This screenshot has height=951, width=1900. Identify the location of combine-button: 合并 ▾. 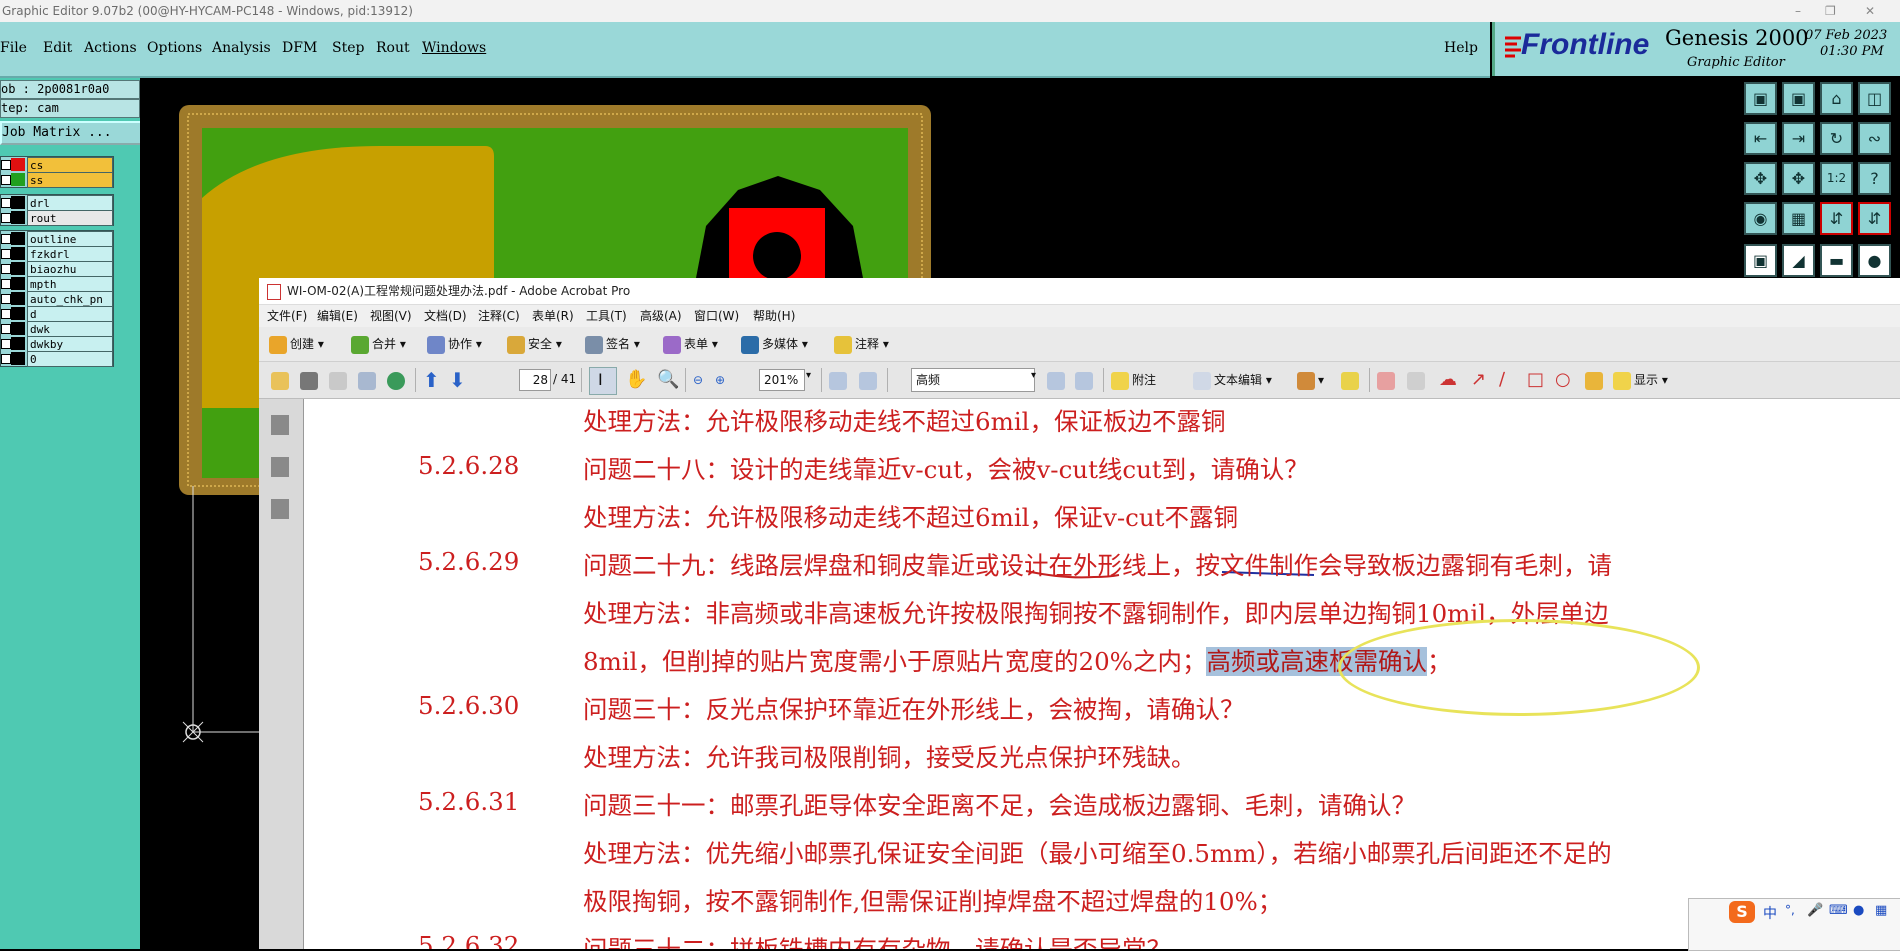
(378, 344).